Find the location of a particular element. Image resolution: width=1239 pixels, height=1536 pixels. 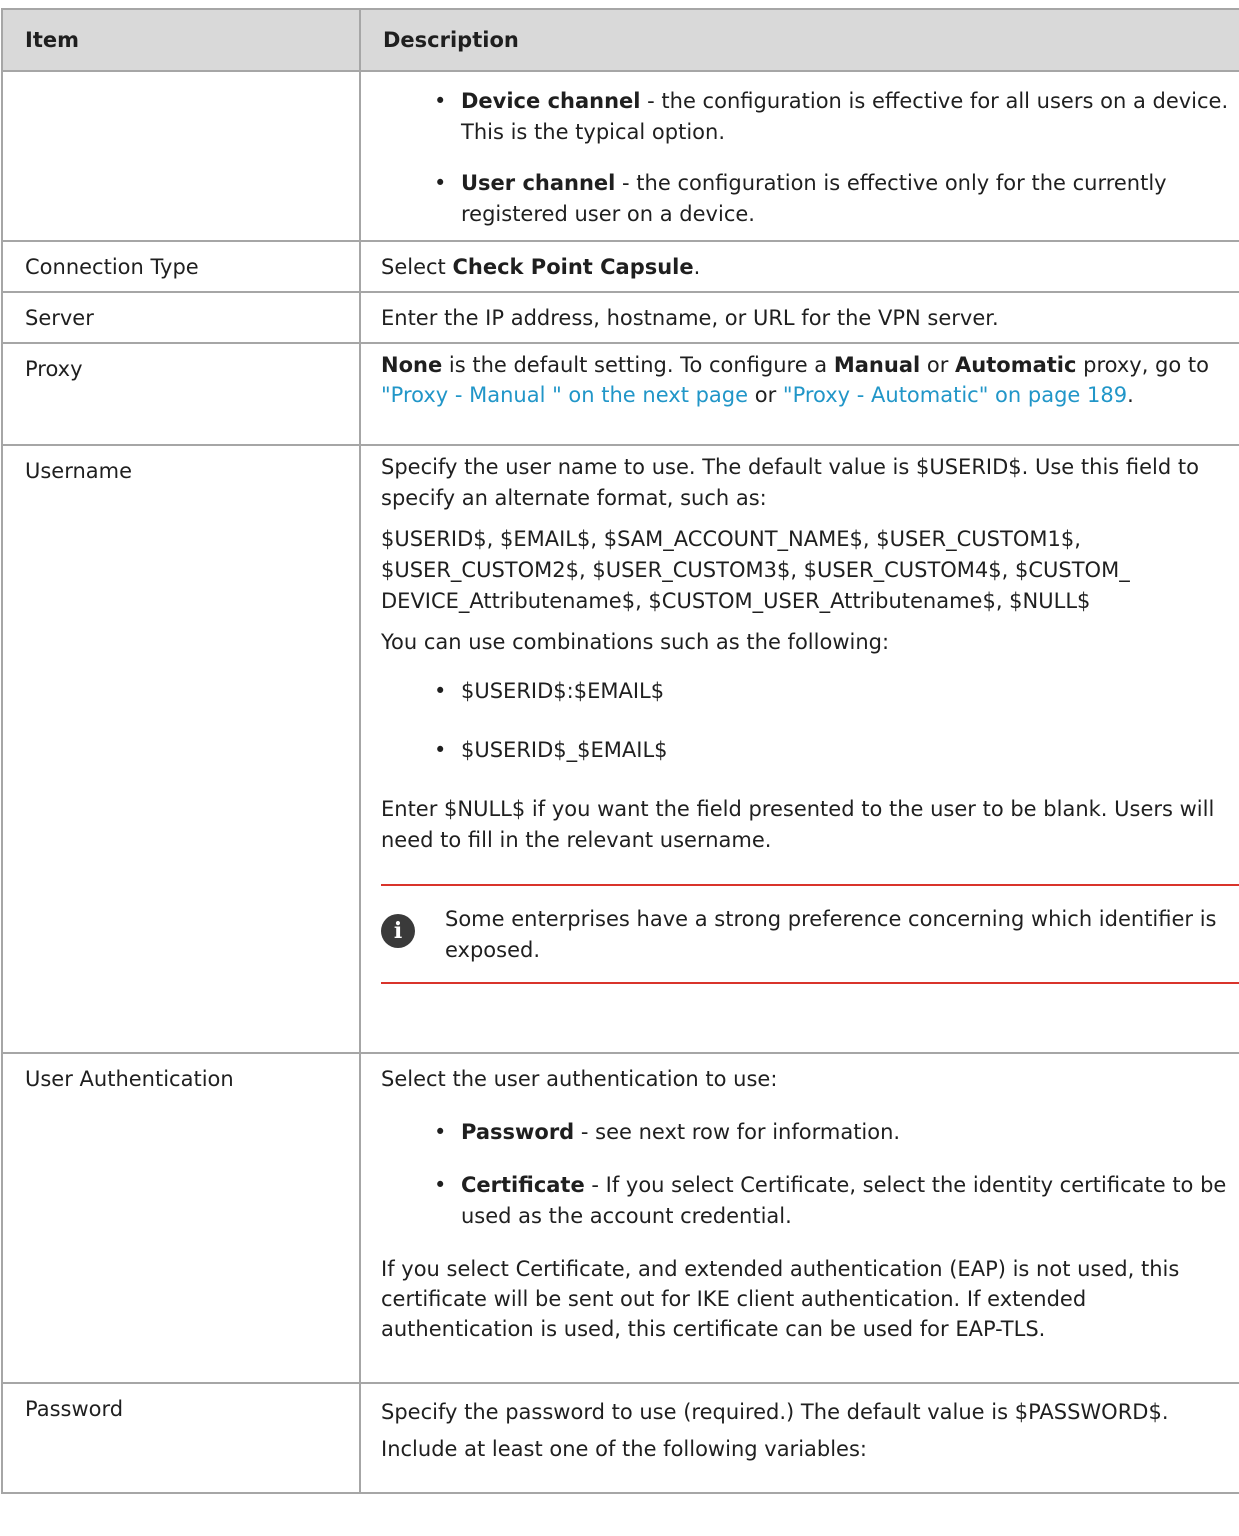

item-cell: User Authentication is located at coordinates (181, 1218).